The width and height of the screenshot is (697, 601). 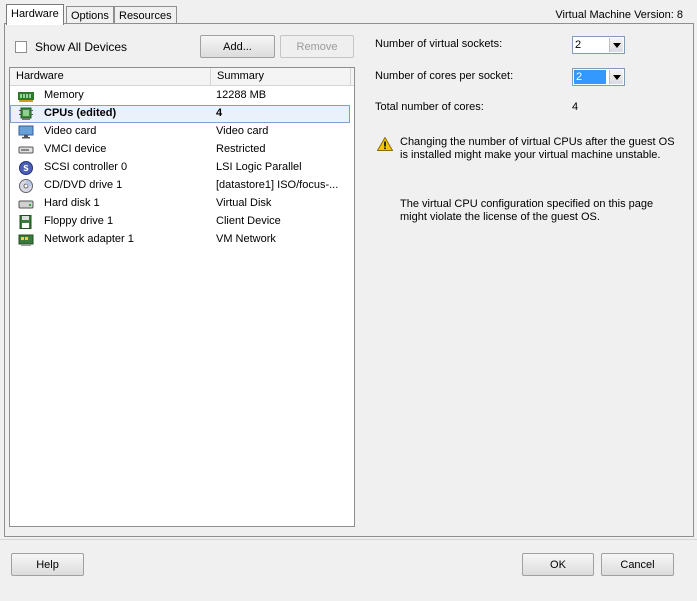 I want to click on cd-icon, so click(x=26, y=186).